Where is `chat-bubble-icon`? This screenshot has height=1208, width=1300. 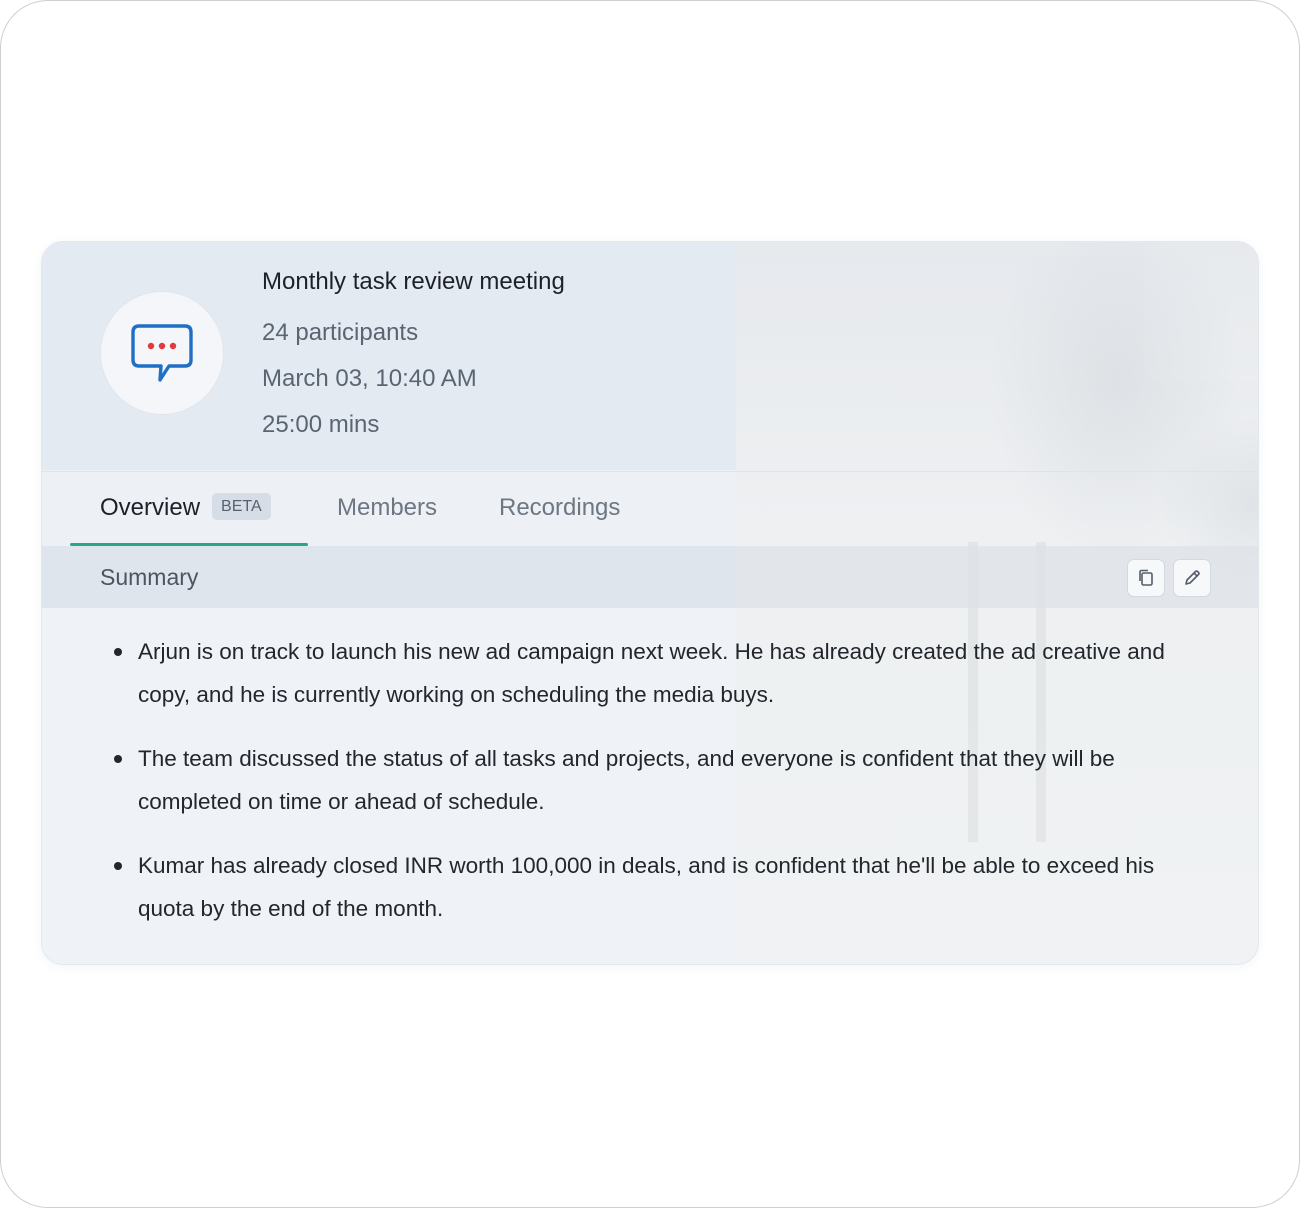
chat-bubble-icon is located at coordinates (162, 353).